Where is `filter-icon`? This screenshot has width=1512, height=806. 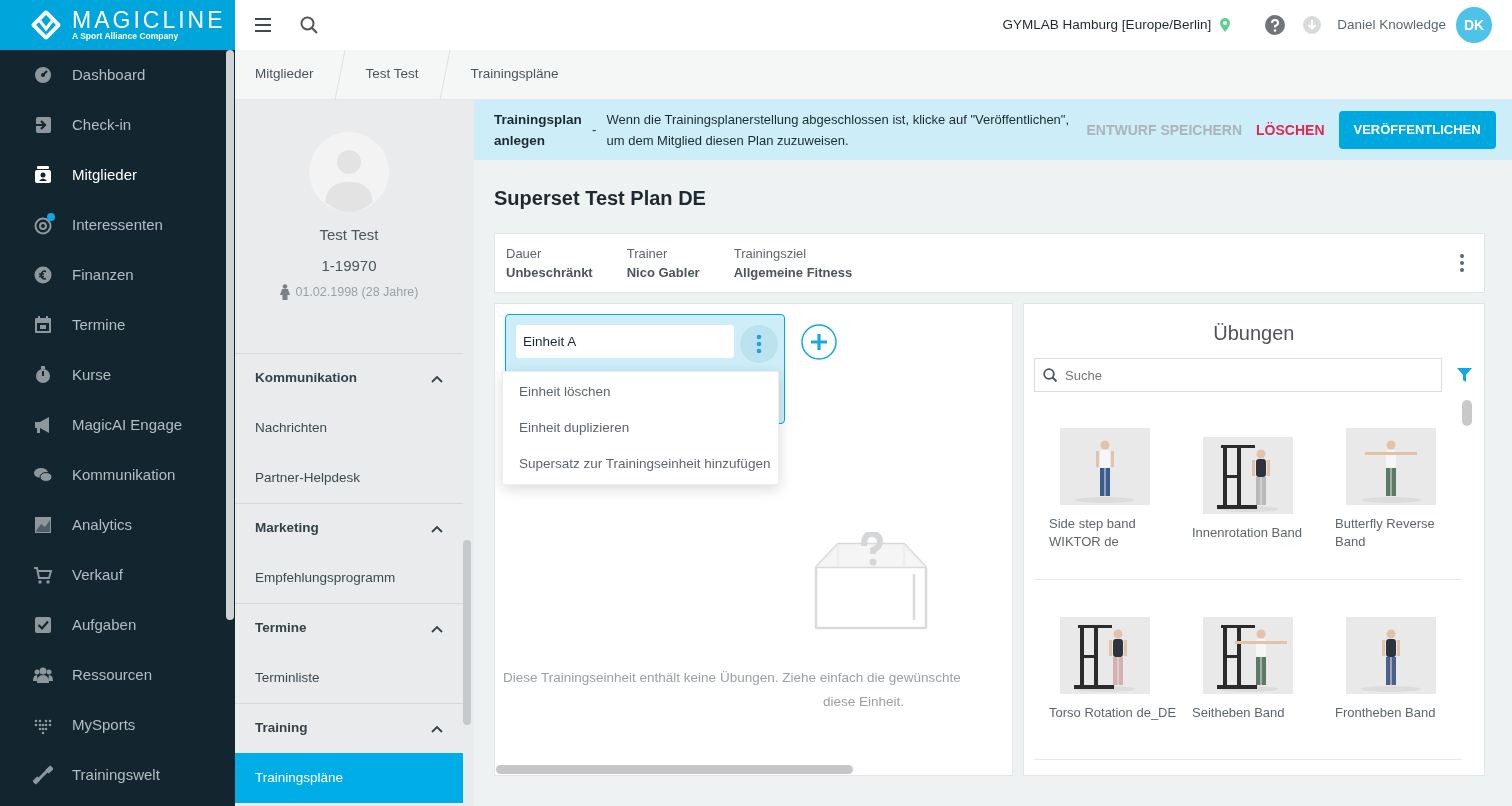 filter-icon is located at coordinates (1464, 375).